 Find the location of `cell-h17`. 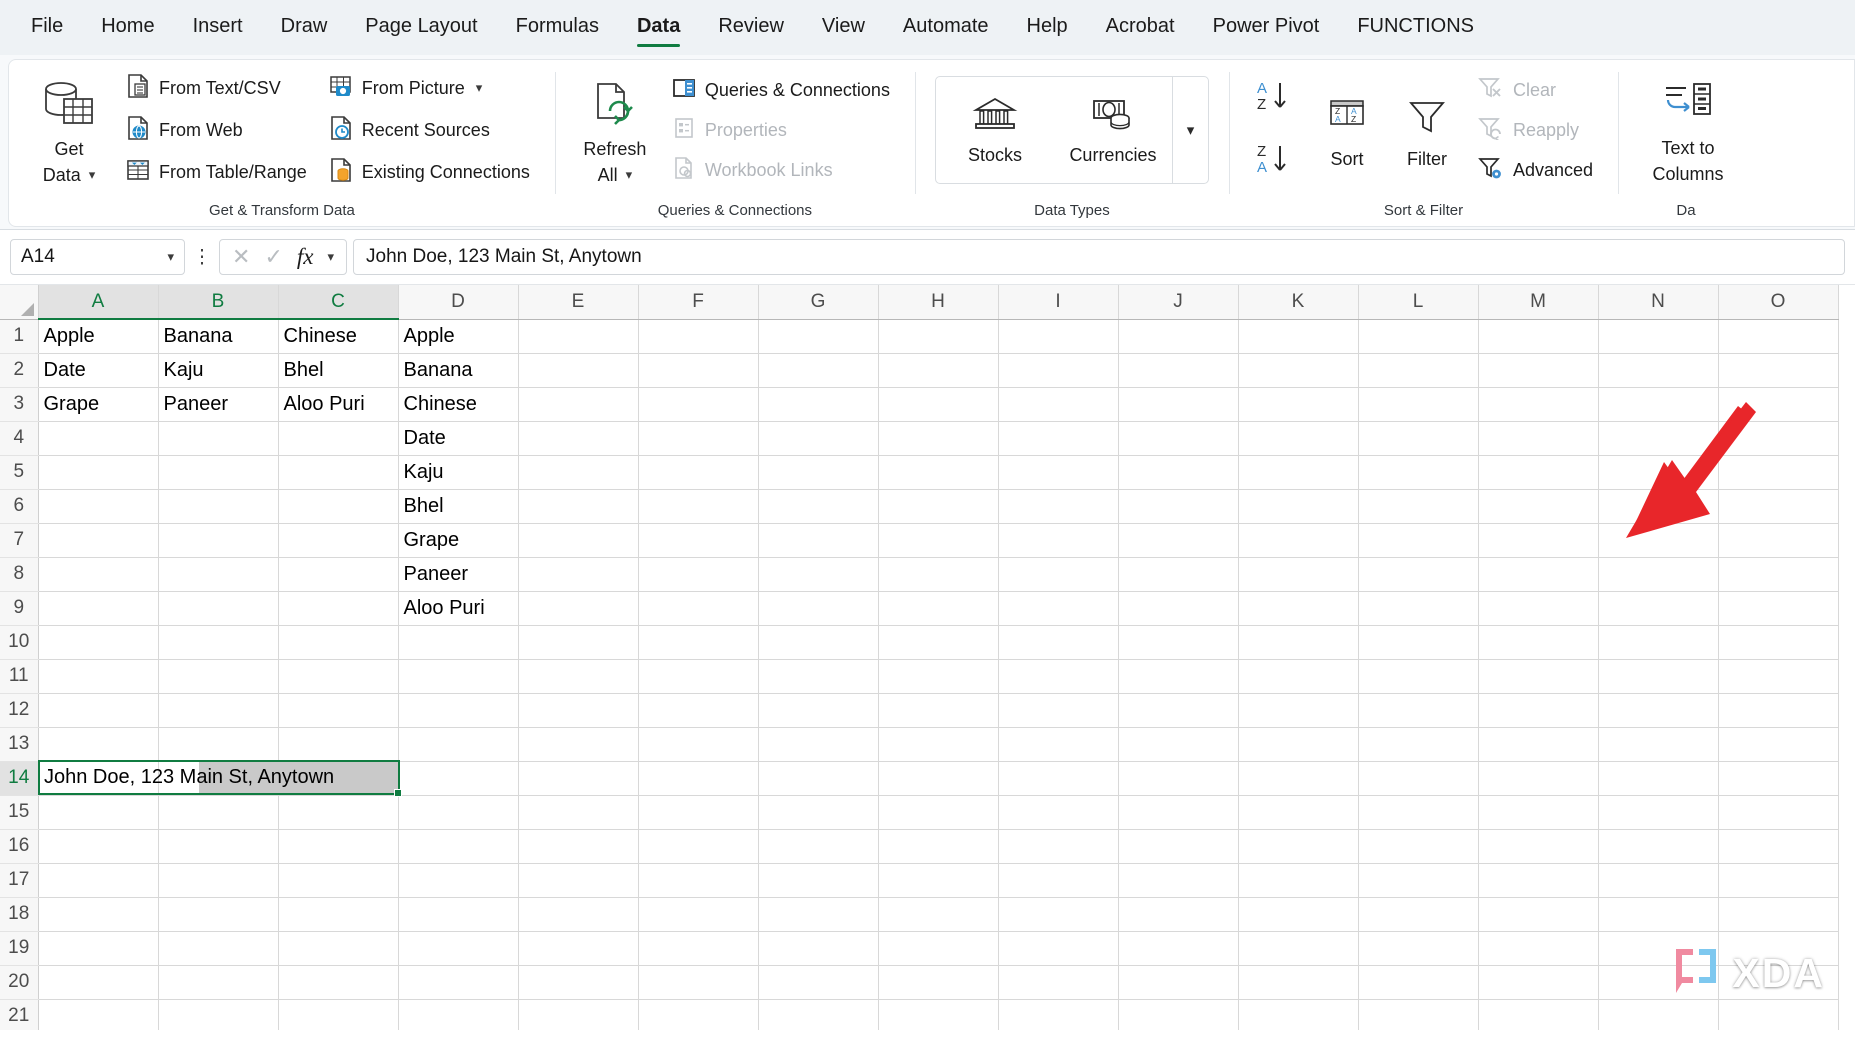

cell-h17 is located at coordinates (938, 880).